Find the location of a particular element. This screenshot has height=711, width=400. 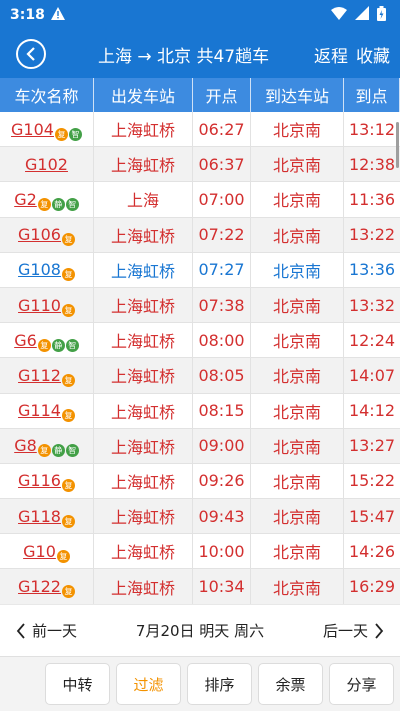

train-number: G122 is located at coordinates (39, 586).